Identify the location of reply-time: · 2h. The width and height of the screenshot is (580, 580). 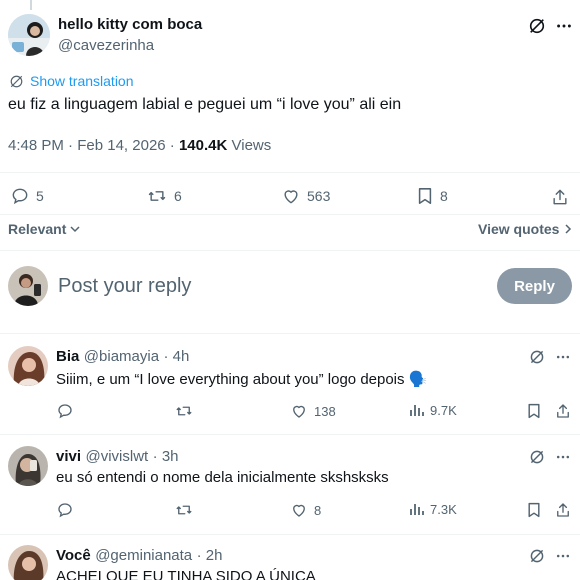
(210, 555).